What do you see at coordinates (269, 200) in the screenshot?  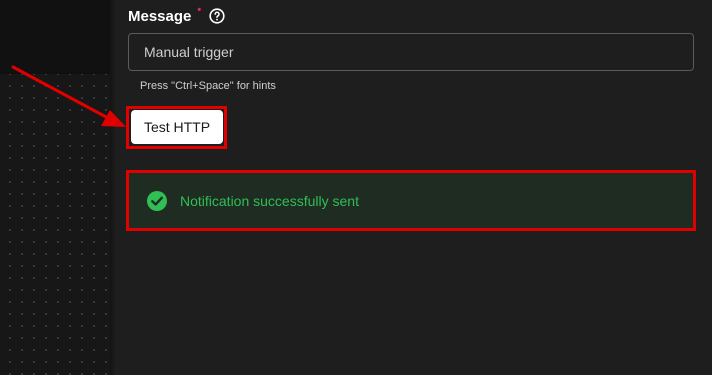 I see `success-message: Notification successfully sent` at bounding box center [269, 200].